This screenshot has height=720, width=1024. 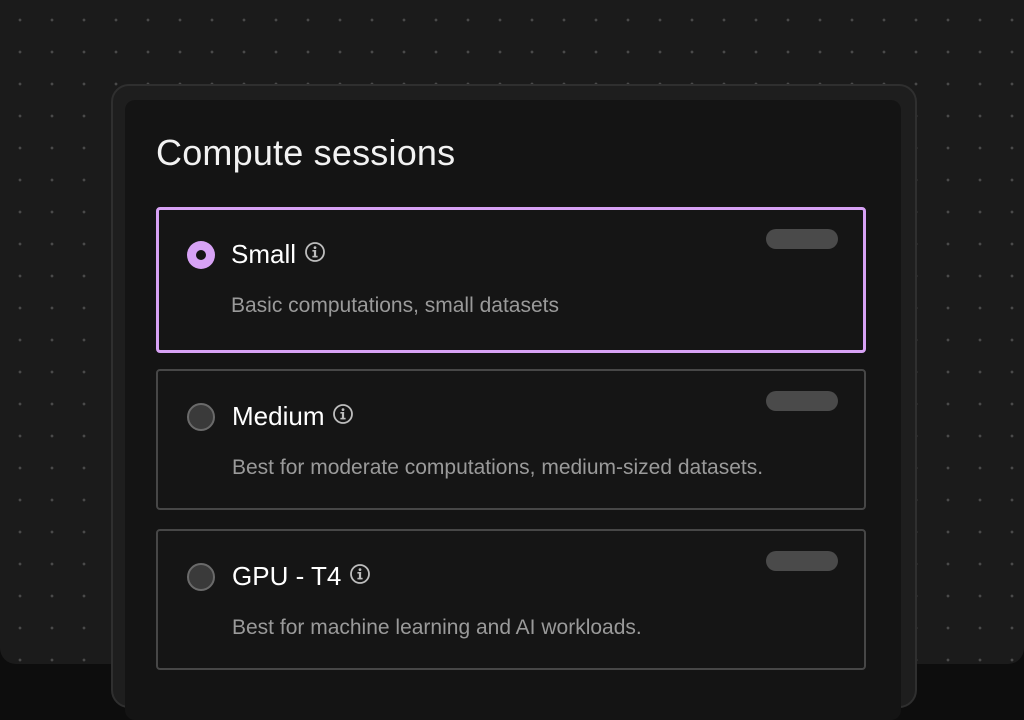 What do you see at coordinates (201, 255) in the screenshot?
I see `radio-small` at bounding box center [201, 255].